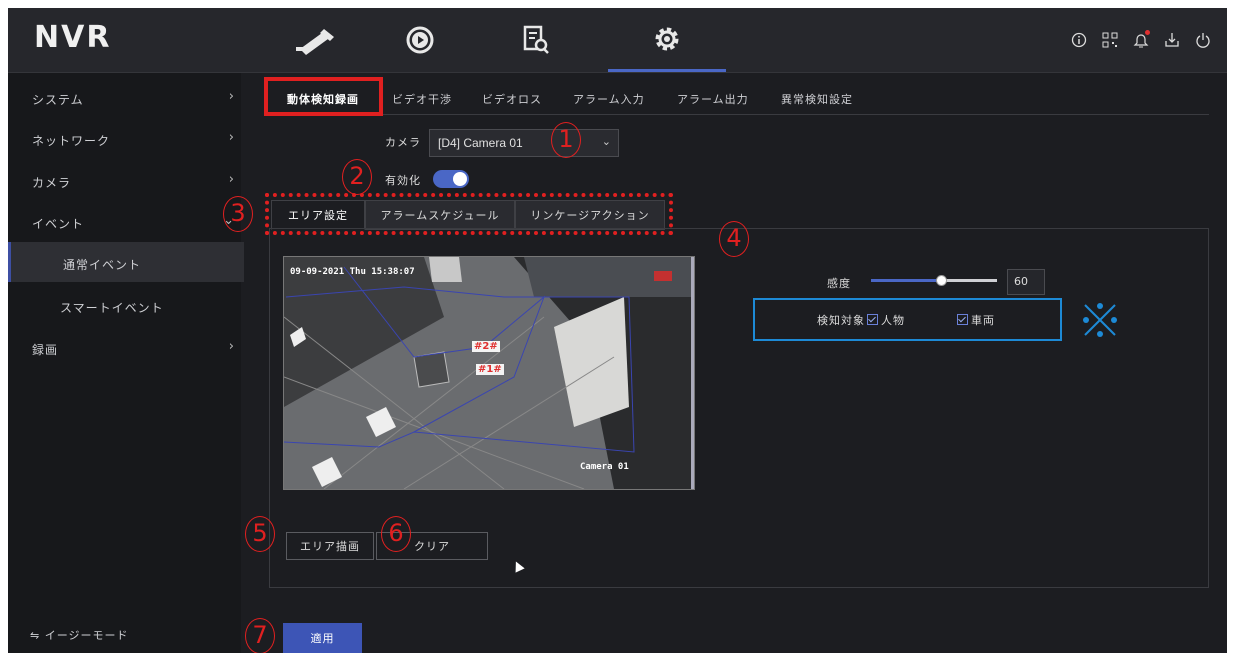 The height and width of the screenshot is (653, 1235). Describe the element at coordinates (73, 37) in the screenshot. I see `logo: NVR` at that location.